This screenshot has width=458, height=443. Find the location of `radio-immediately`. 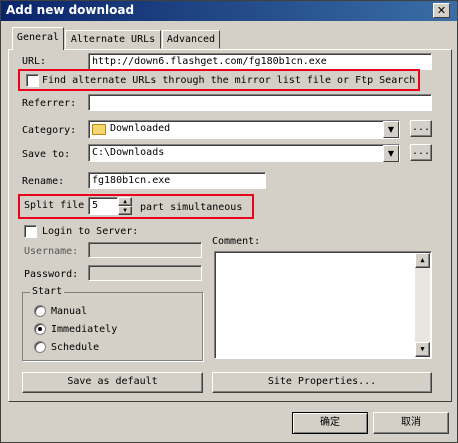

radio-immediately is located at coordinates (40, 329).